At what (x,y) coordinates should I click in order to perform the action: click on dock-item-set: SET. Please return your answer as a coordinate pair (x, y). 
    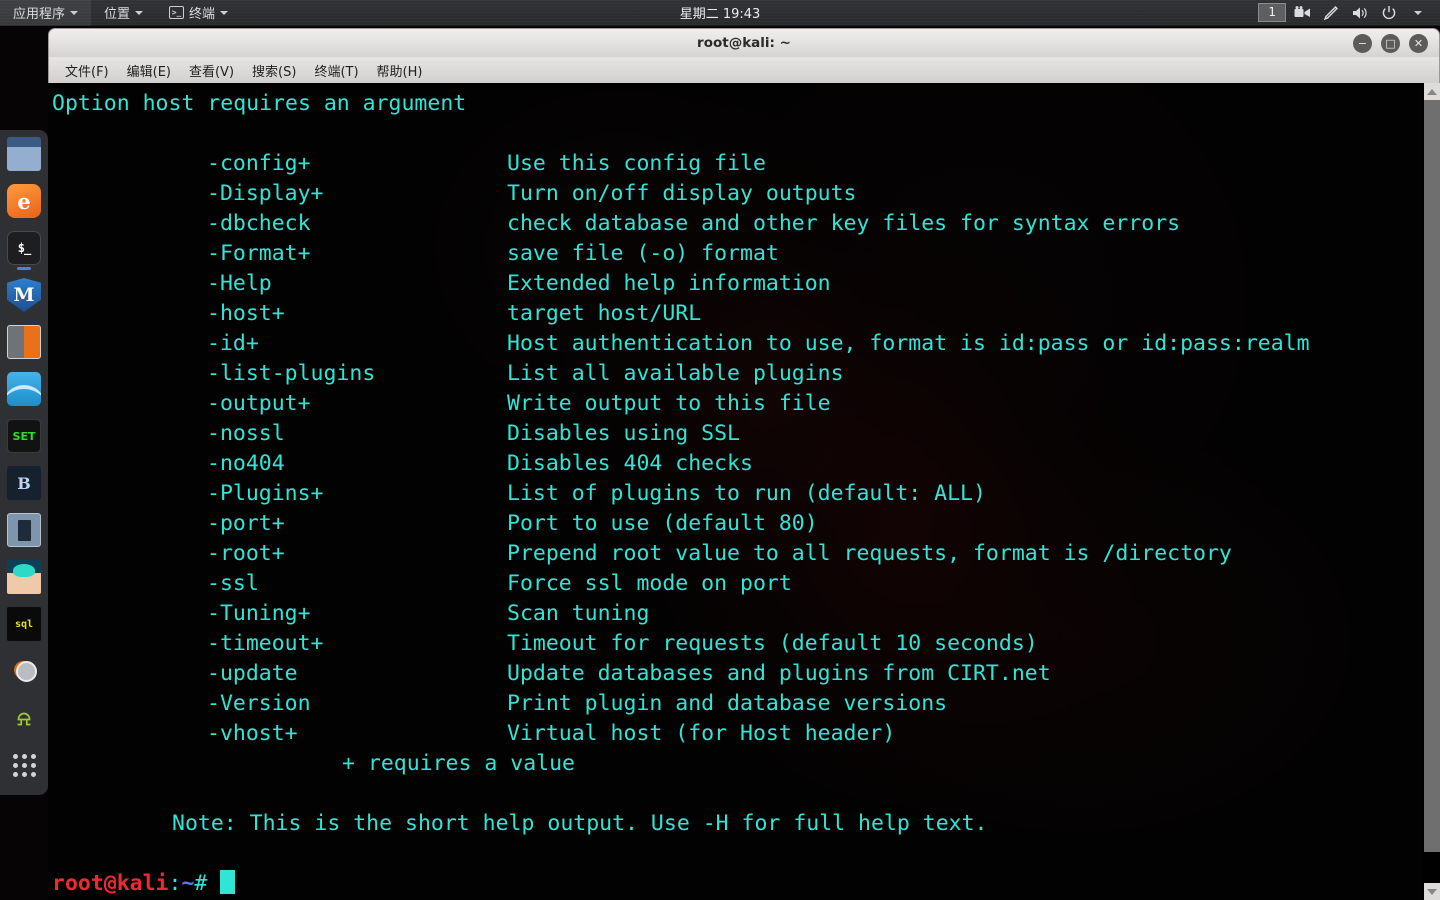
    Looking at the image, I should click on (24, 436).